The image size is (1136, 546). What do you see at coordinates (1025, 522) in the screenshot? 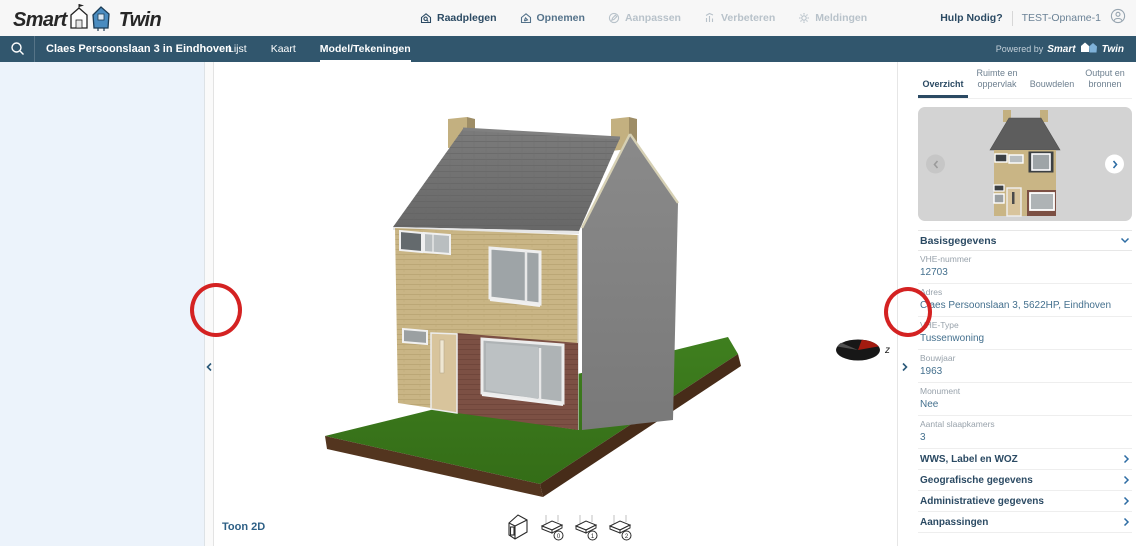
I see `section-aanpassingen: Aanpassingen` at bounding box center [1025, 522].